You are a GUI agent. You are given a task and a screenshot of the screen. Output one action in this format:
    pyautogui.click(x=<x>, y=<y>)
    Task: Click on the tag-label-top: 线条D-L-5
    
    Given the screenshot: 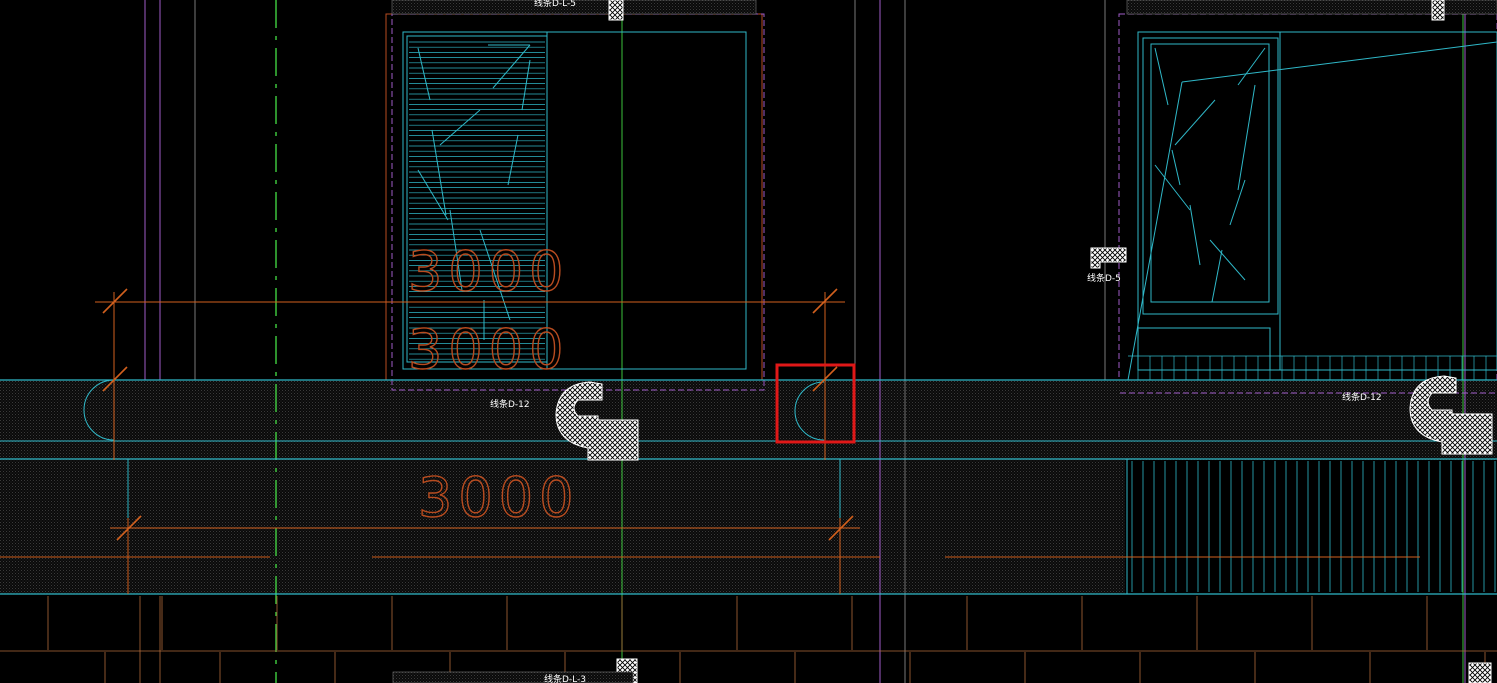 What is the action you would take?
    pyautogui.click(x=555, y=4)
    